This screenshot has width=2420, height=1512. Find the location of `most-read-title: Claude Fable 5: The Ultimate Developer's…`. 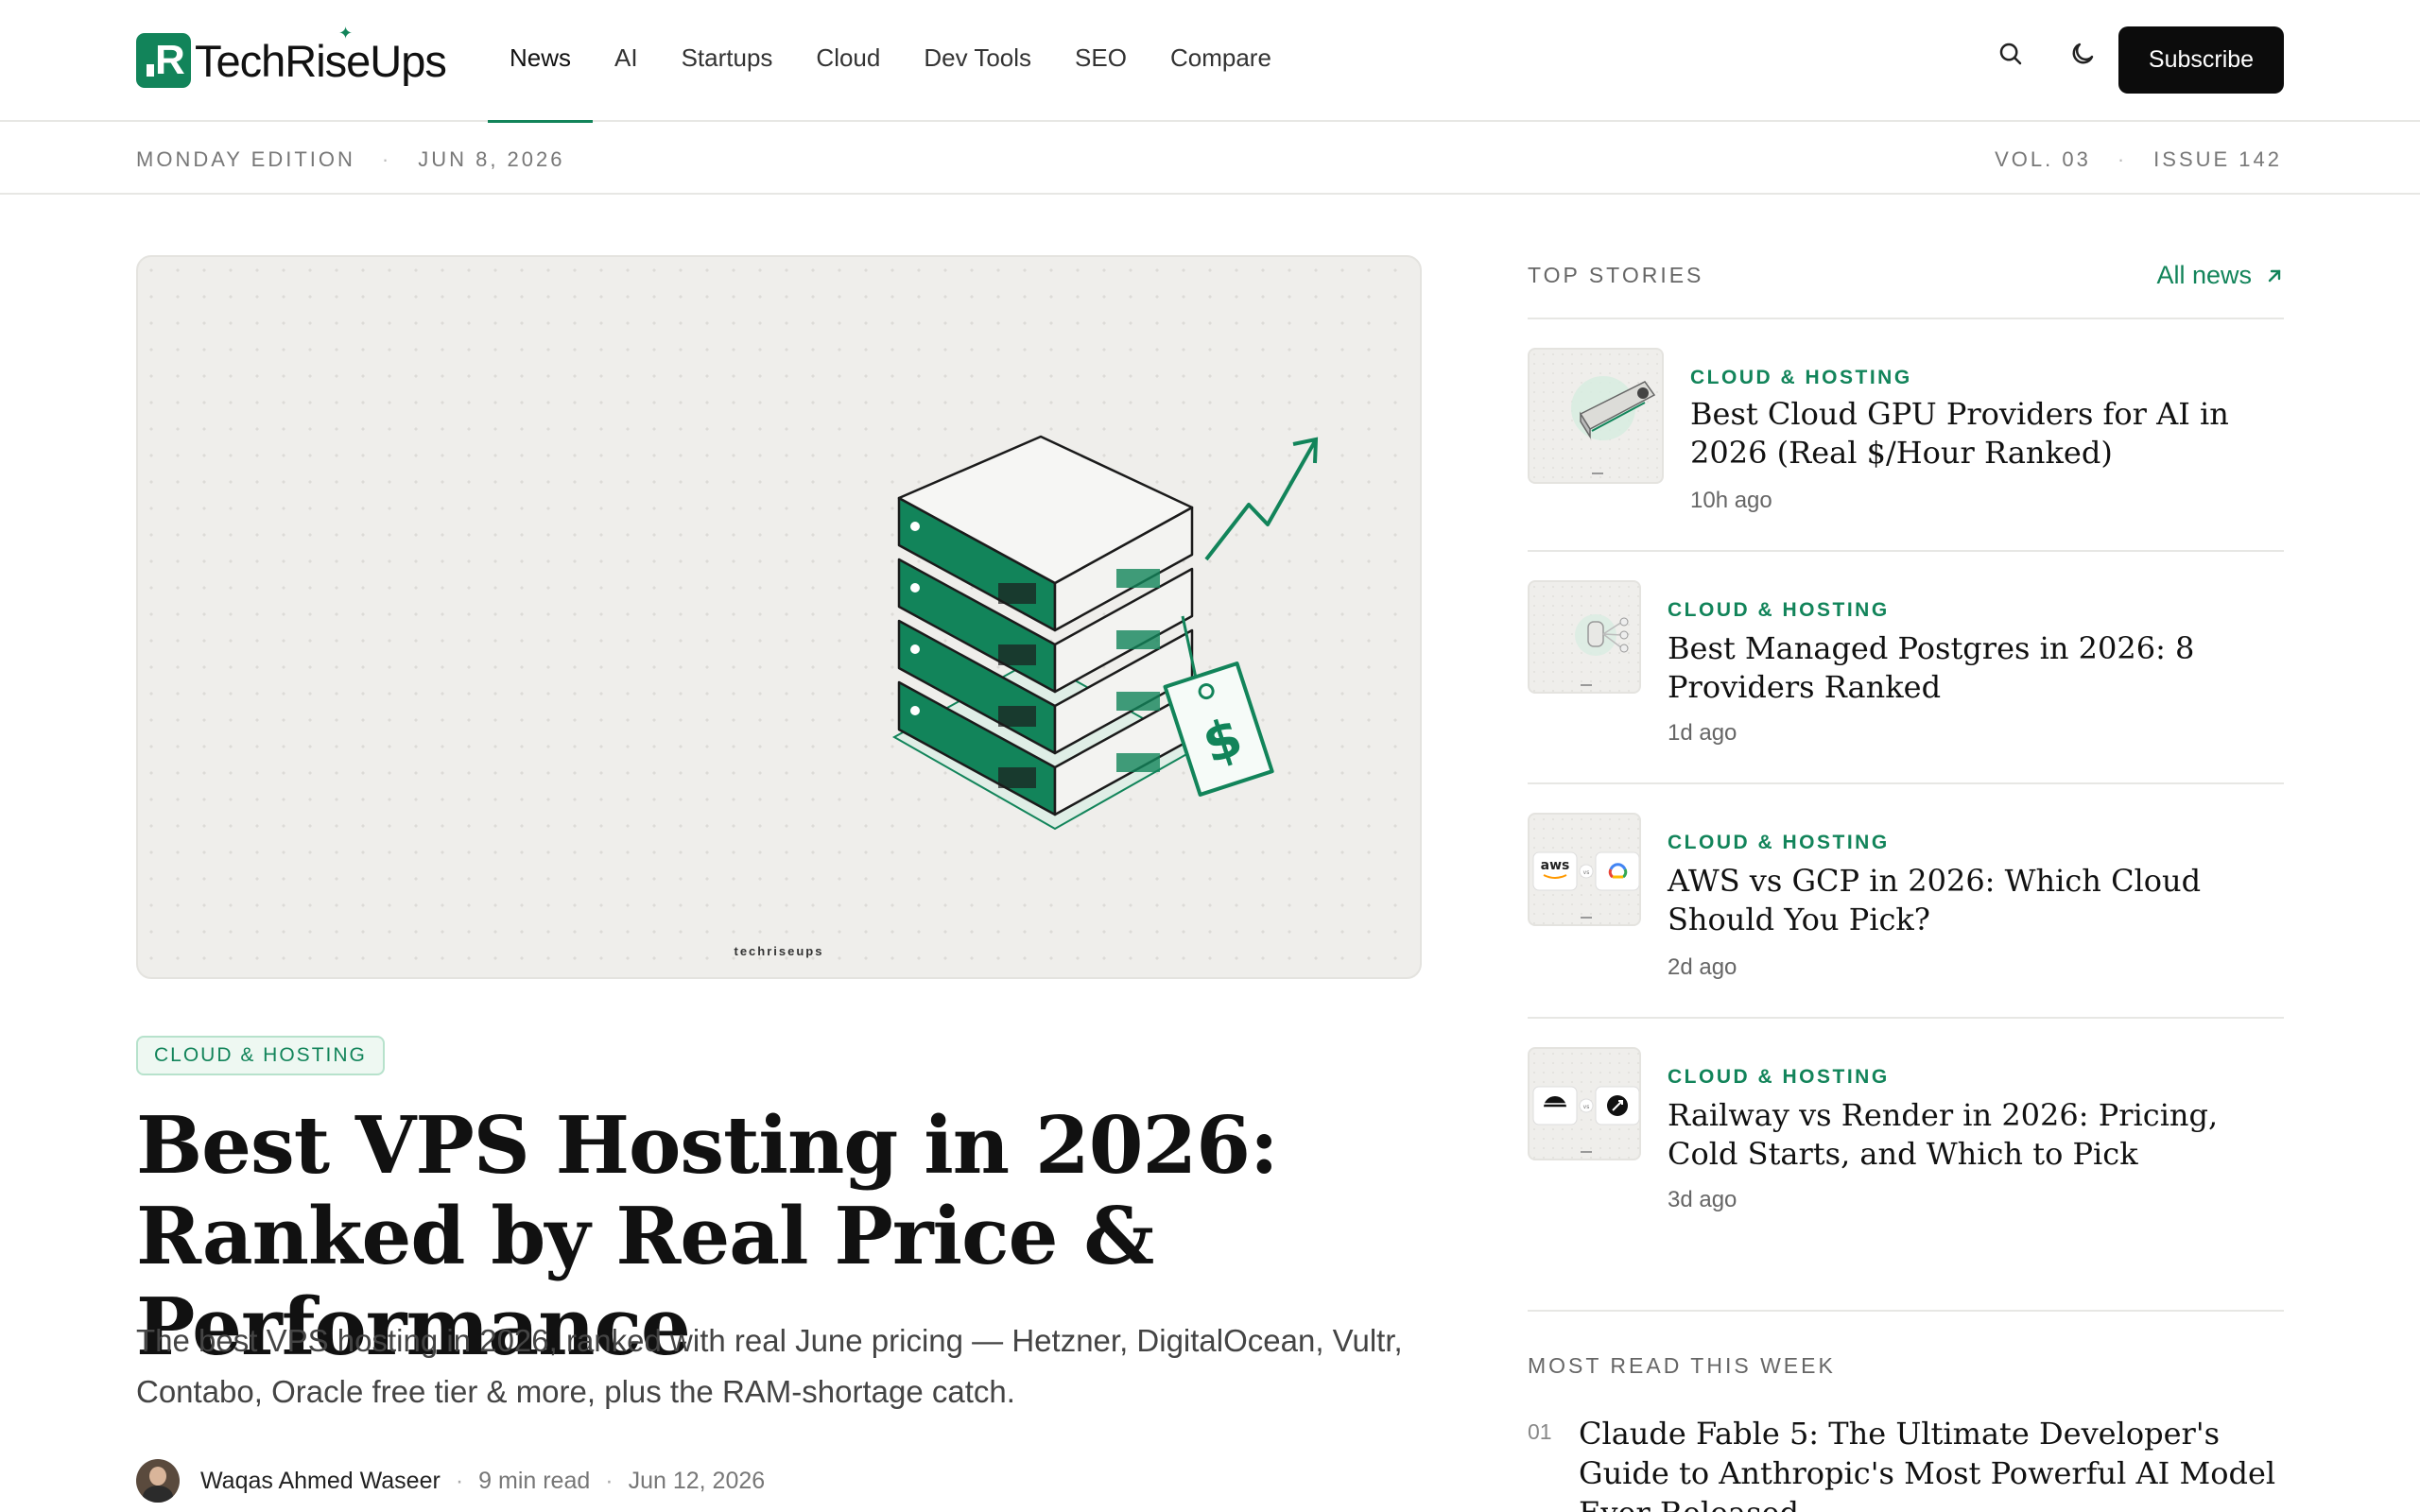

most-read-title: Claude Fable 5: The Ultimate Developer's… is located at coordinates (1931, 1463).